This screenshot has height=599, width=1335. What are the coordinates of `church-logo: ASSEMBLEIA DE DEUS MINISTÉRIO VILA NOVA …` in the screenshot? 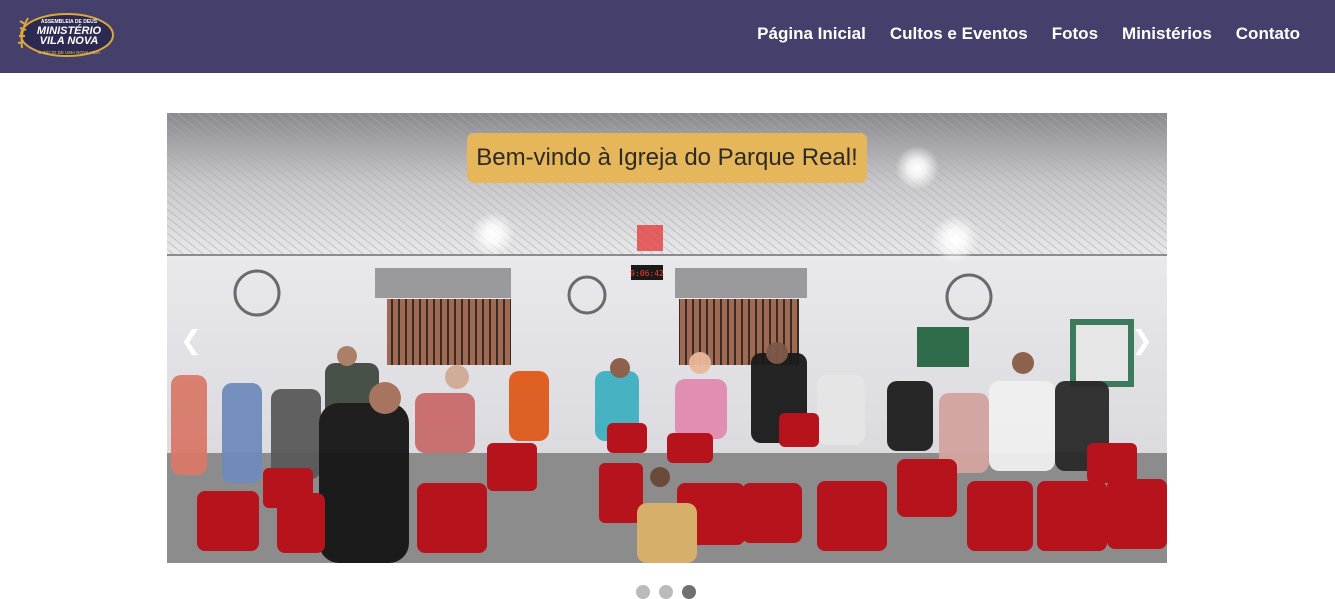 It's located at (64, 35).